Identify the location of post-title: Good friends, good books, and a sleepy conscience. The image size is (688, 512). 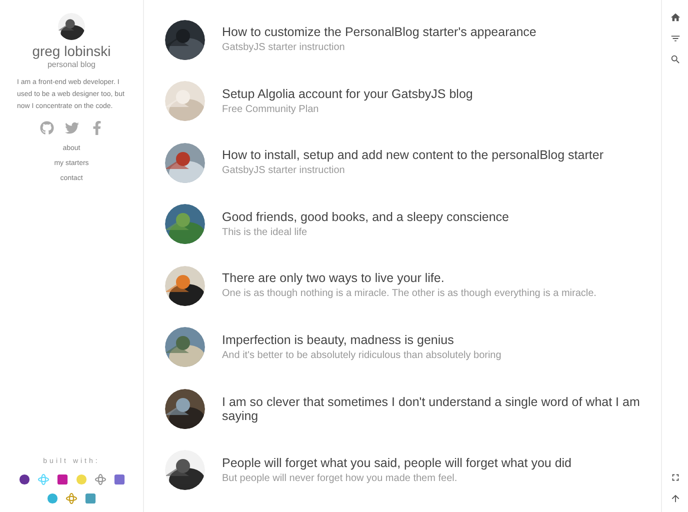
(365, 217).